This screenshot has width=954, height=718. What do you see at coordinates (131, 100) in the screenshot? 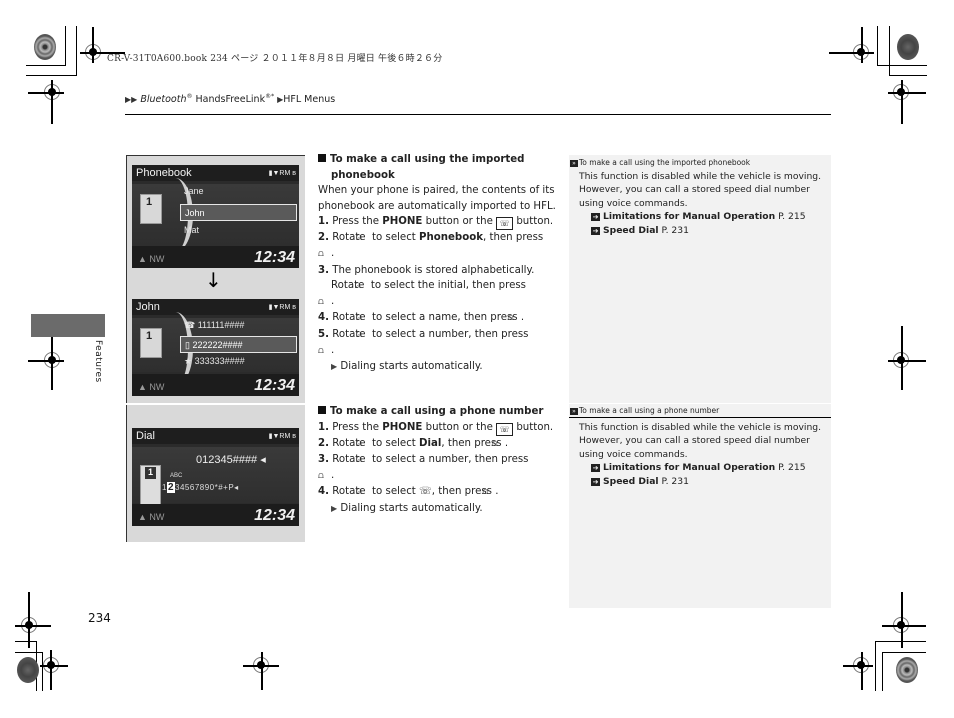
I see `double-triangle-icon: ▶▶` at bounding box center [131, 100].